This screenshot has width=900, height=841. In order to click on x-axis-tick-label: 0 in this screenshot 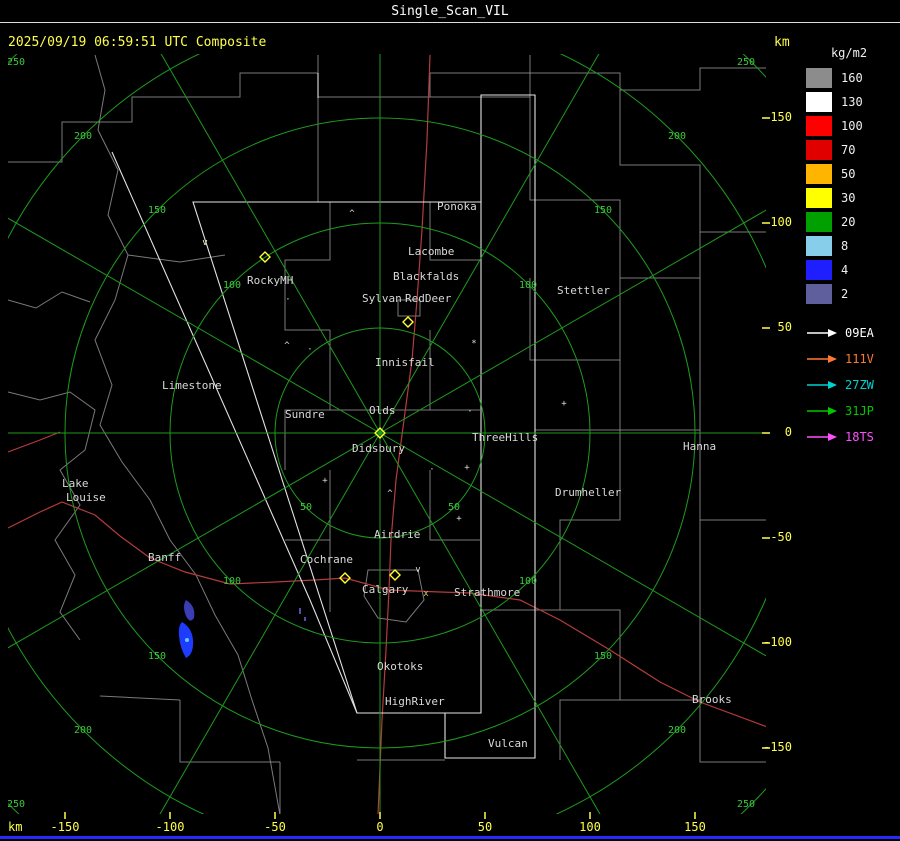, I will do `click(380, 827)`.